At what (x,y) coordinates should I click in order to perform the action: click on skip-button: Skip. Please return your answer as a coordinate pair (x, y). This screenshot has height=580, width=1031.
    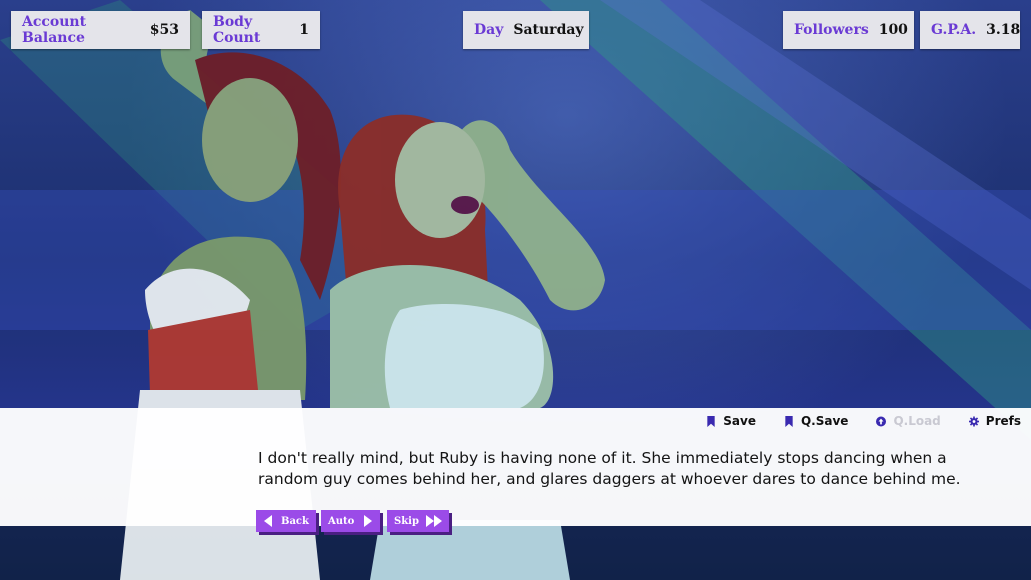
    Looking at the image, I should click on (418, 521).